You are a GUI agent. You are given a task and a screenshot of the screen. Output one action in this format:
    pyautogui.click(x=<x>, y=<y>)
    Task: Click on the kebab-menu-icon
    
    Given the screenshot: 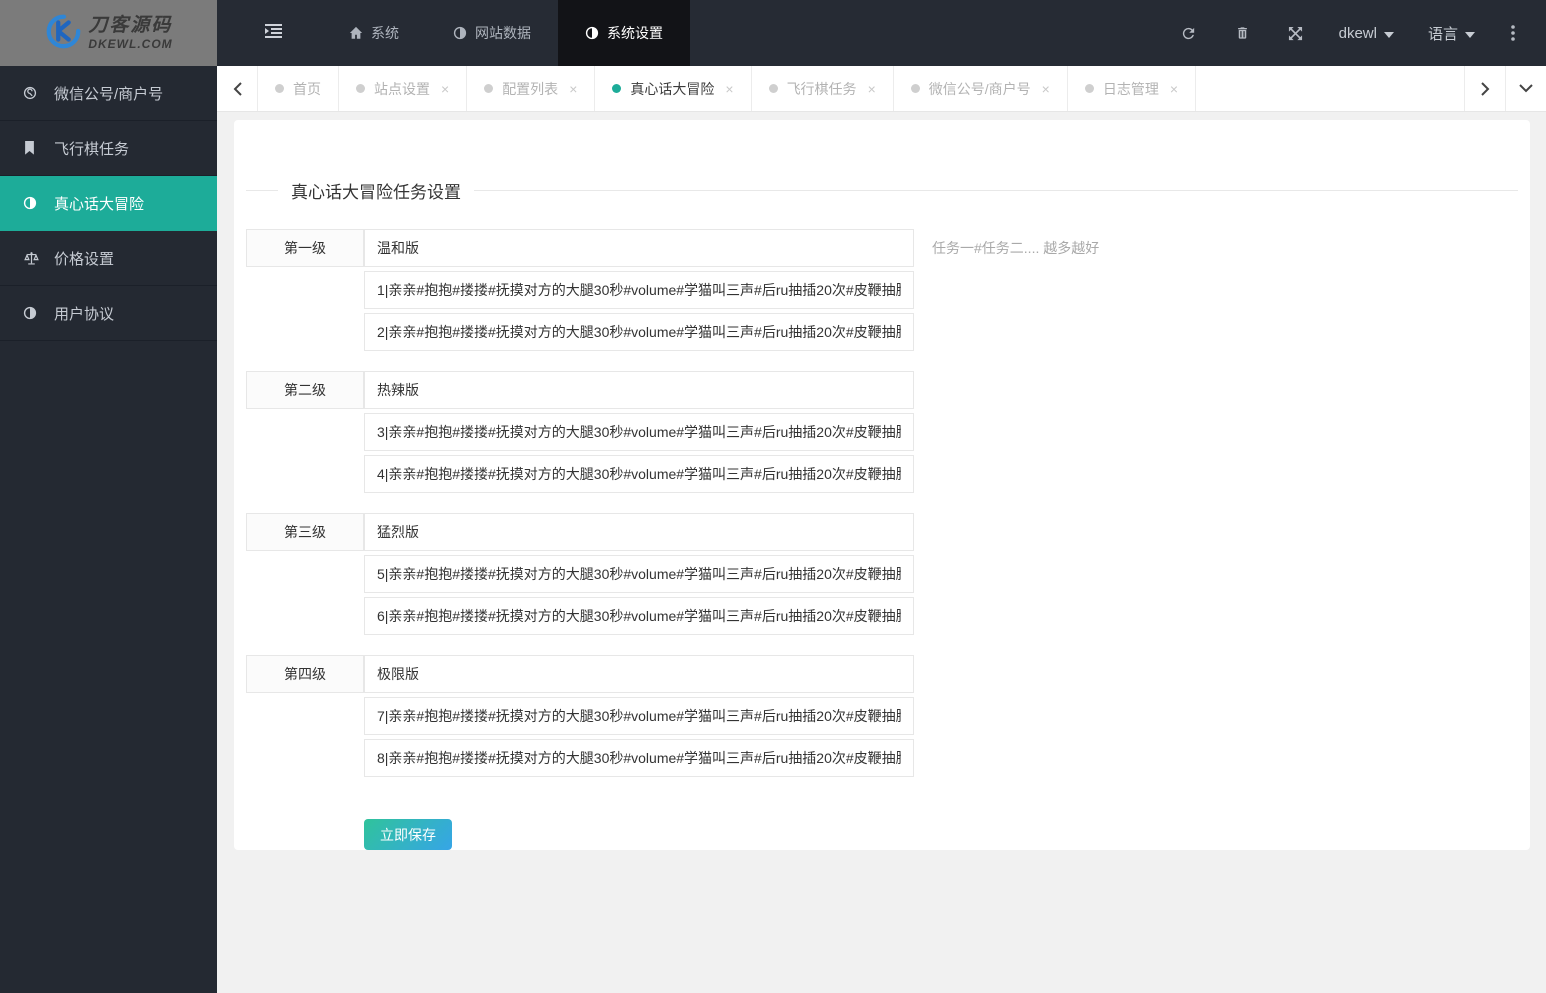 What is the action you would take?
    pyautogui.click(x=1513, y=33)
    